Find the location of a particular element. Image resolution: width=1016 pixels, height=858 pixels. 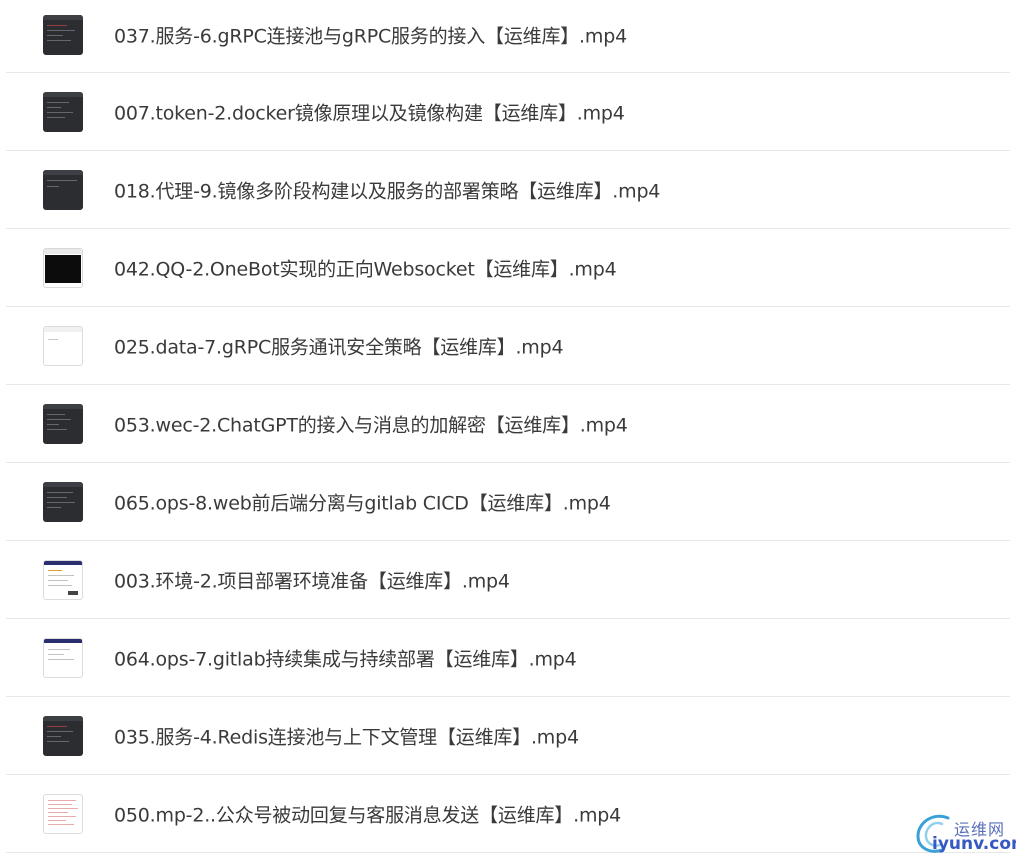

watermark-domain: iyunv.com is located at coordinates (974, 844).